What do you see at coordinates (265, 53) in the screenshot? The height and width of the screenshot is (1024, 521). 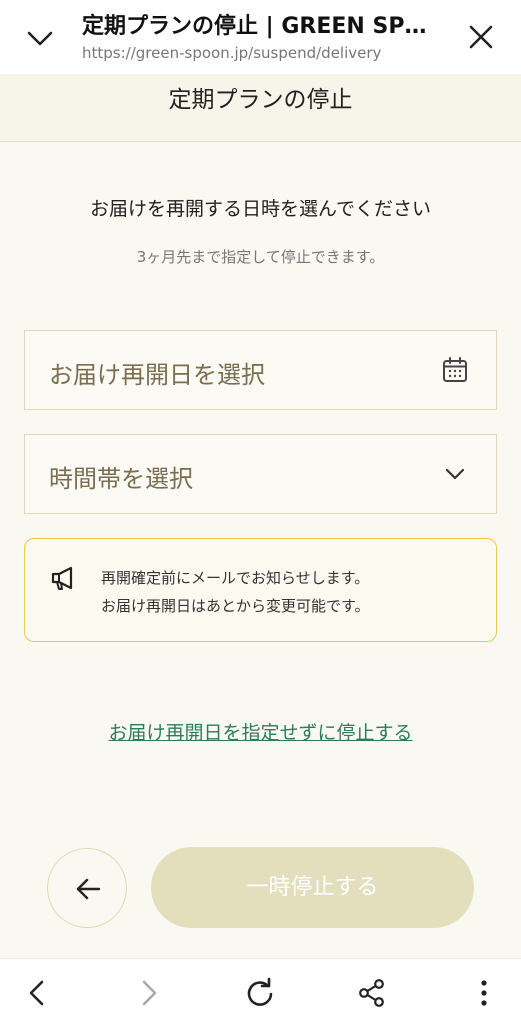 I see `browser-url: https://green-spoon.jp/suspend/delivery` at bounding box center [265, 53].